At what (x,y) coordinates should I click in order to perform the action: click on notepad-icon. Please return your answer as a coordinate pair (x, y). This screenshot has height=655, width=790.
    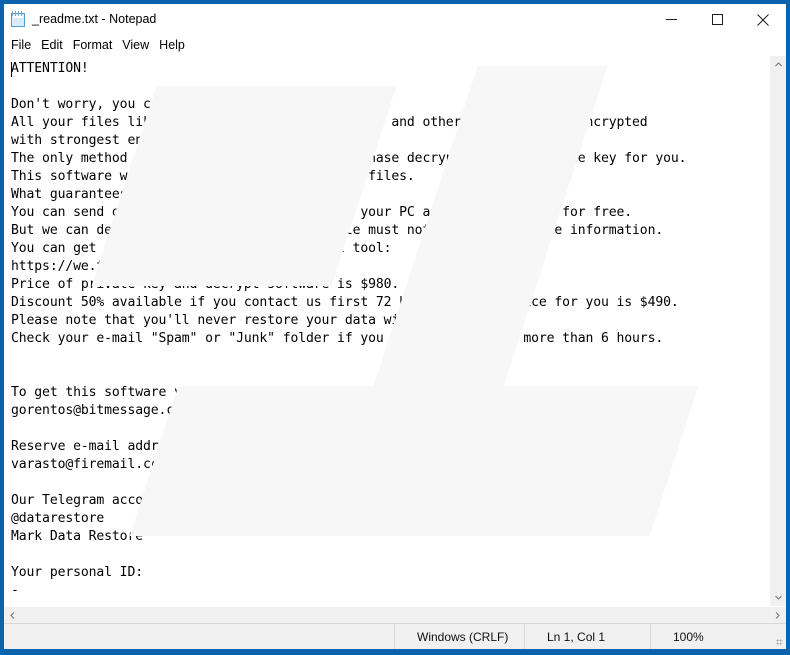
    Looking at the image, I should click on (18, 19).